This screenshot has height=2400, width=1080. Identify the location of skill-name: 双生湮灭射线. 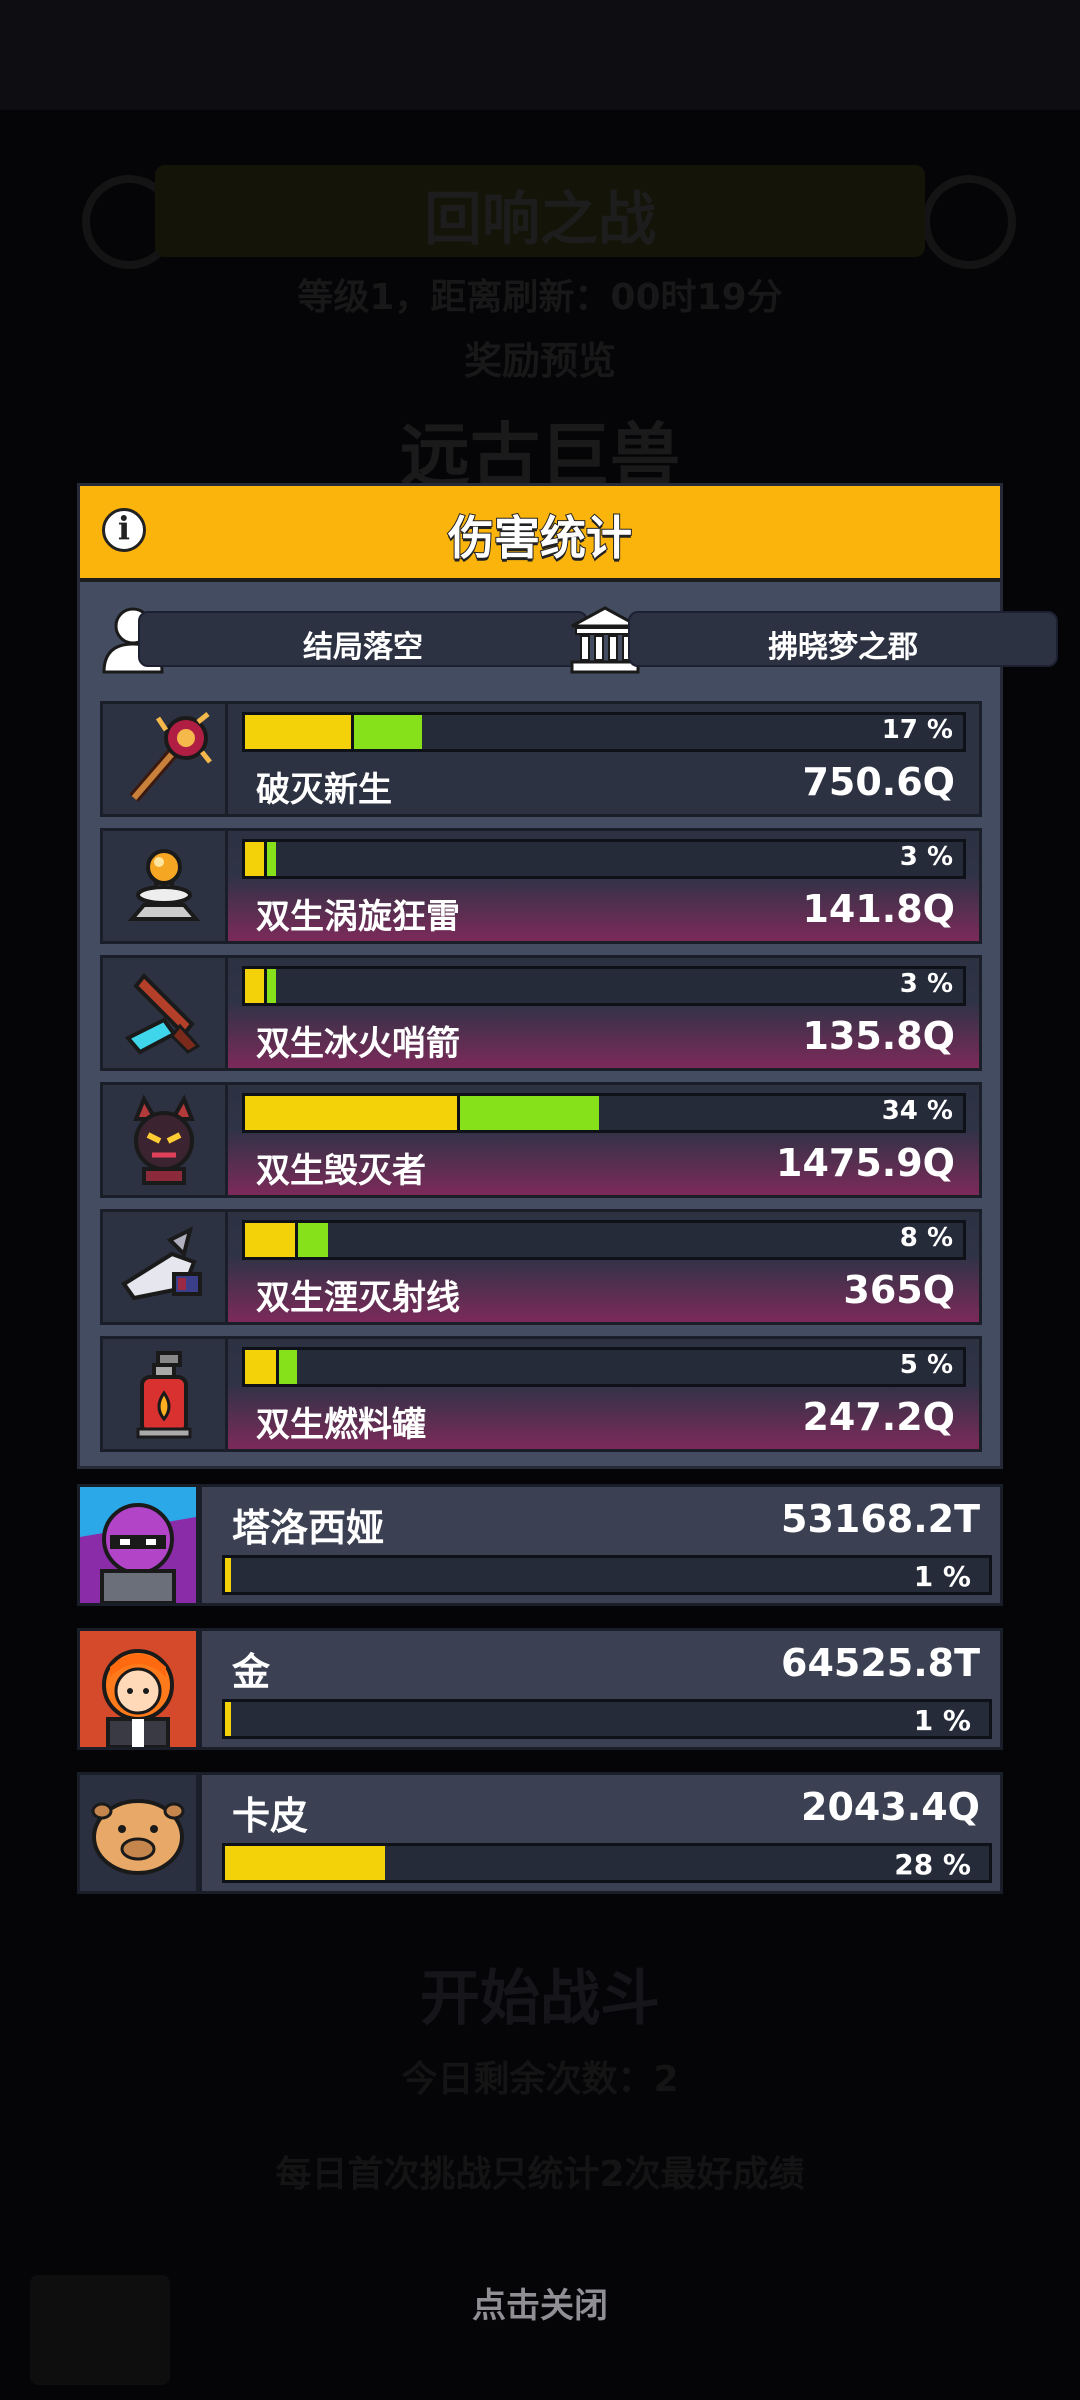
(358, 1298).